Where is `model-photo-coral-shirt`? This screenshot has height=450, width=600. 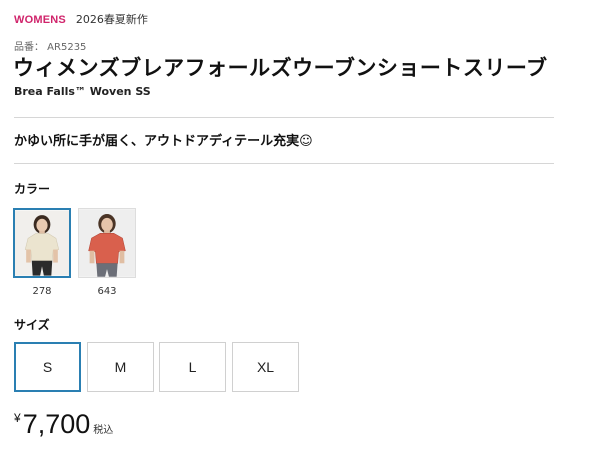 model-photo-coral-shirt is located at coordinates (107, 243).